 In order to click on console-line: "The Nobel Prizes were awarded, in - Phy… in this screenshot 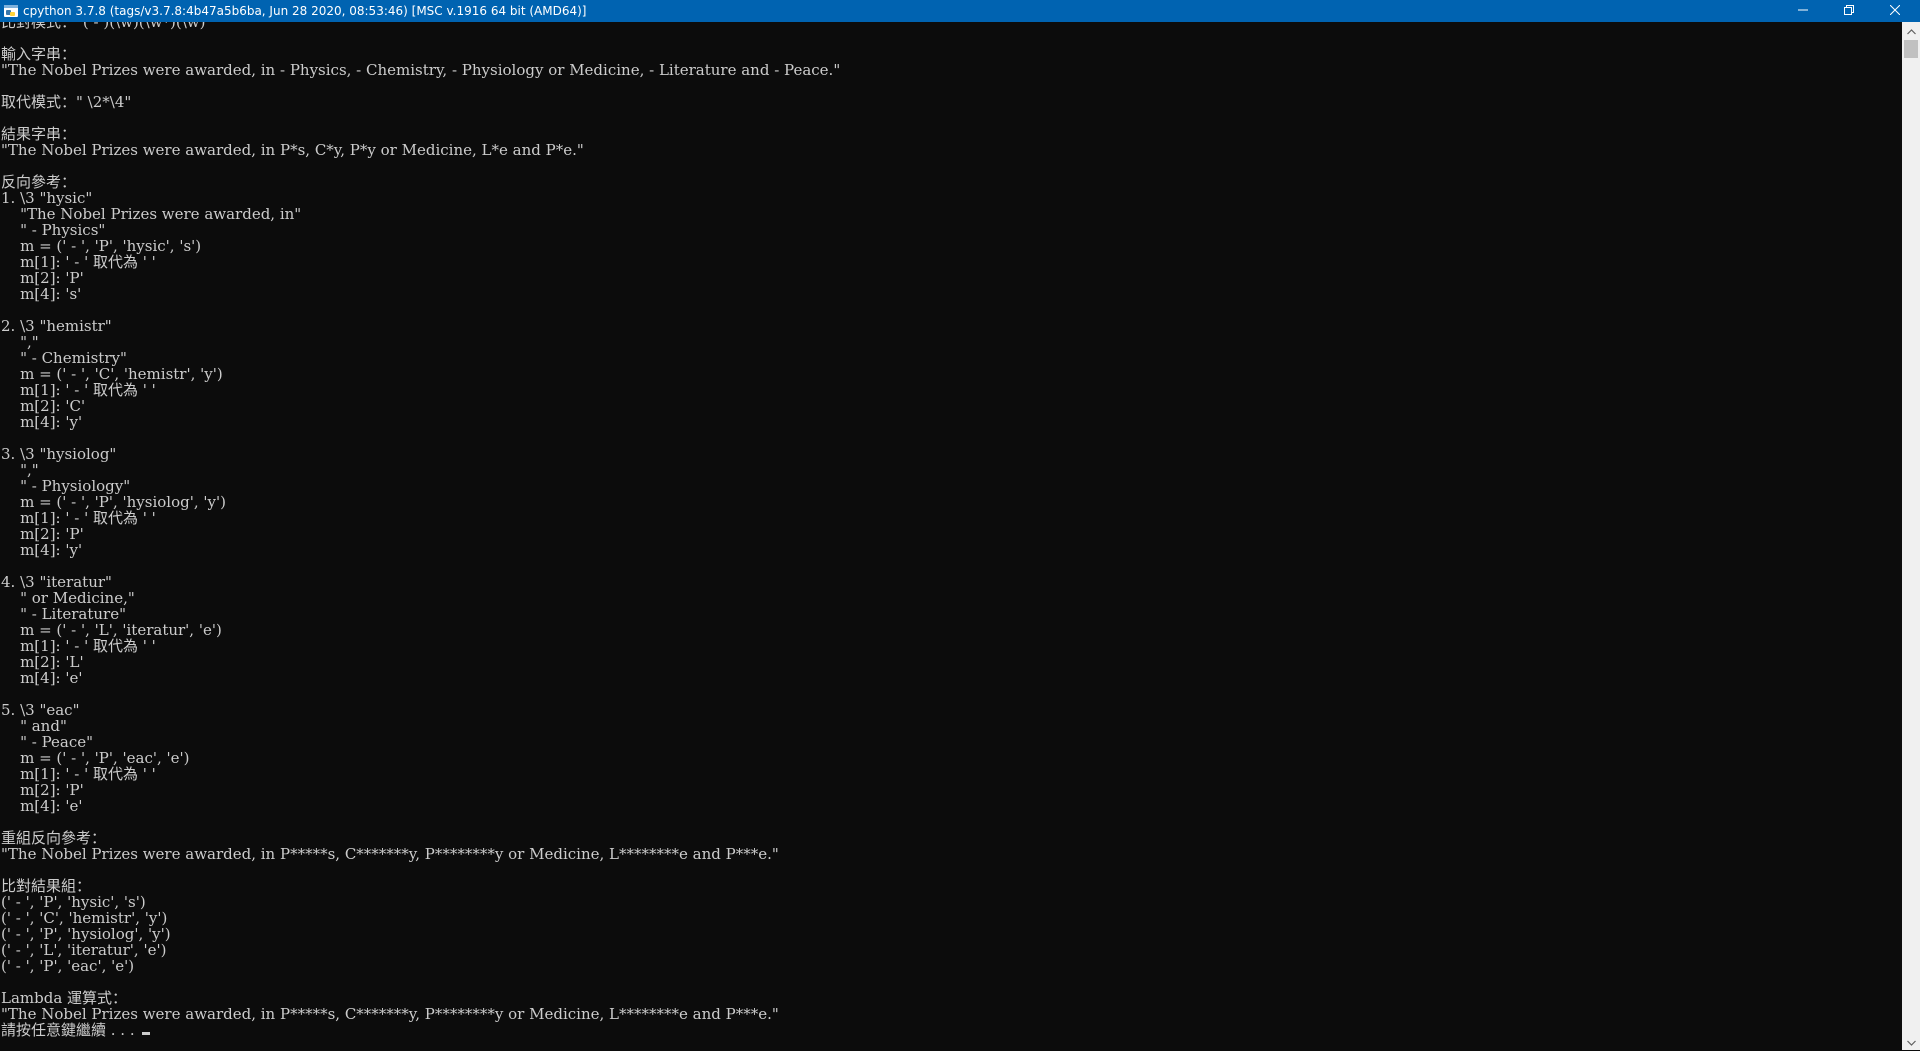, I will do `click(421, 70)`.